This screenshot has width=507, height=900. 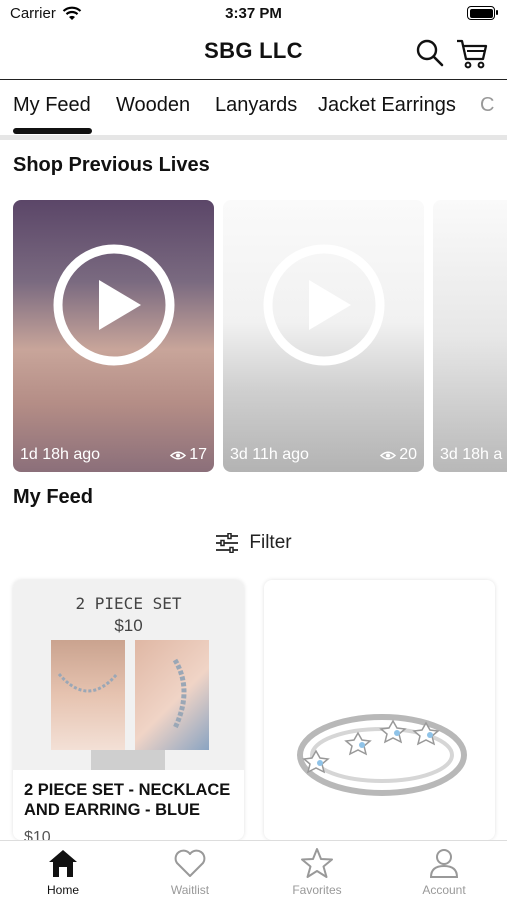 What do you see at coordinates (52, 105) in the screenshot?
I see `tab-my-feed: My Feed` at bounding box center [52, 105].